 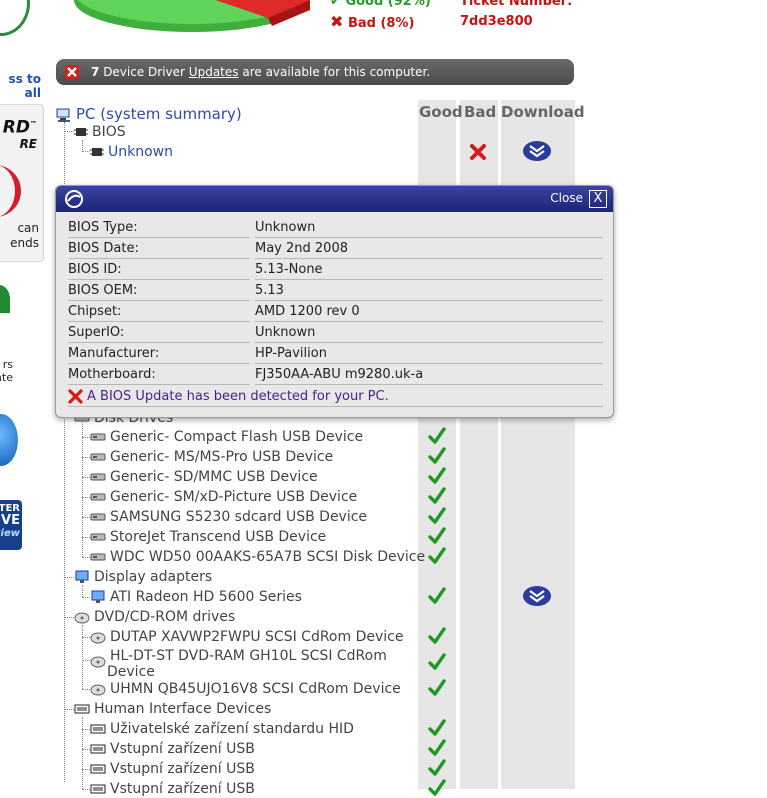 I want to click on tree-item-ati: ATI Radeon HD 5600 Series, so click(x=196, y=597).